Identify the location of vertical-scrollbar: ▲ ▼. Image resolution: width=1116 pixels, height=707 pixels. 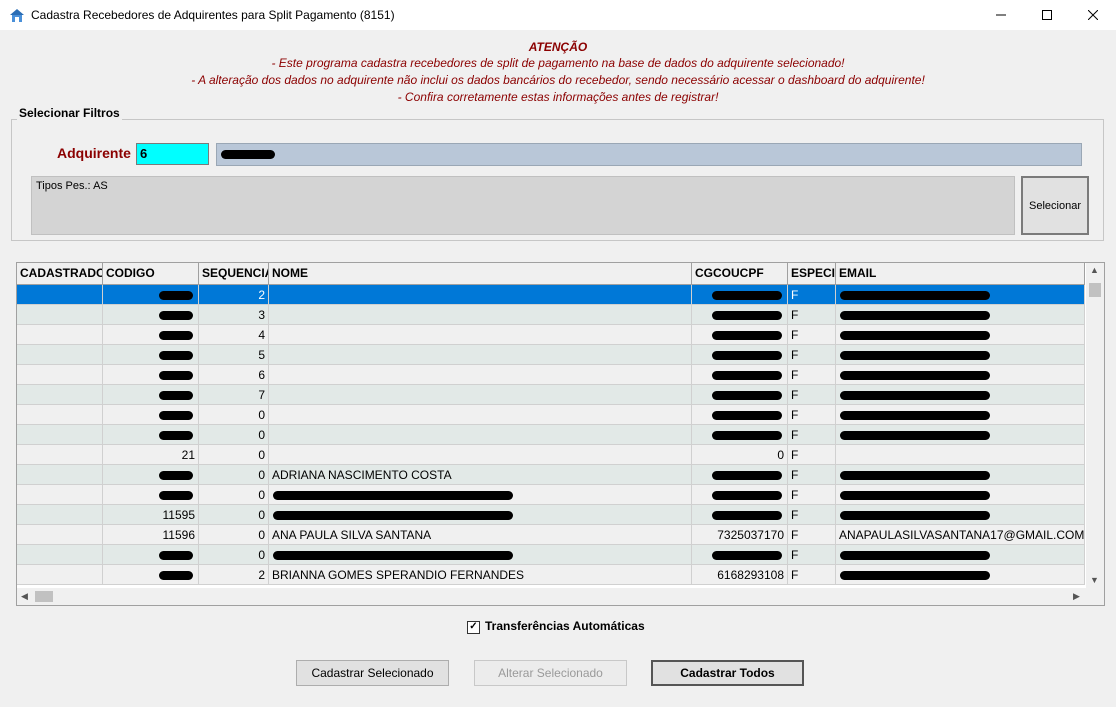
(1095, 426).